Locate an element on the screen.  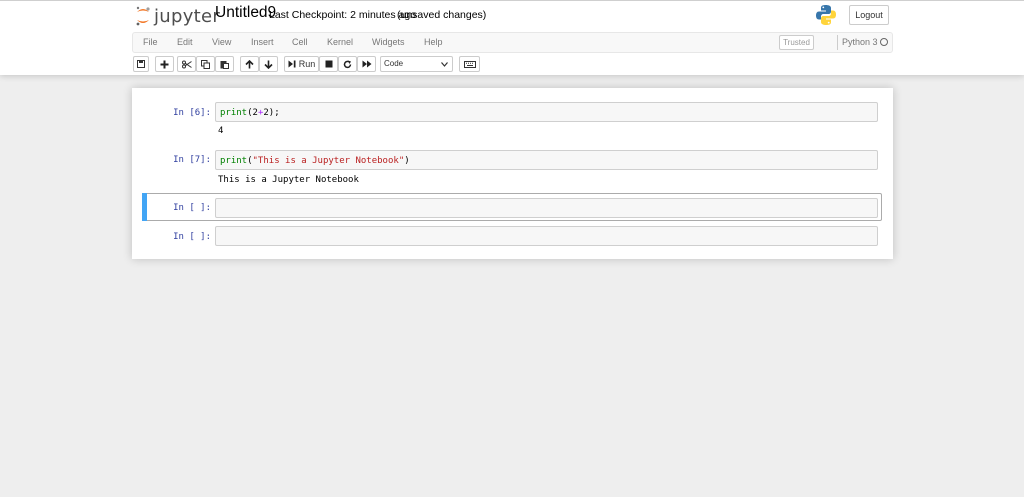
jupyter-logo: jupyter is located at coordinates (177, 16).